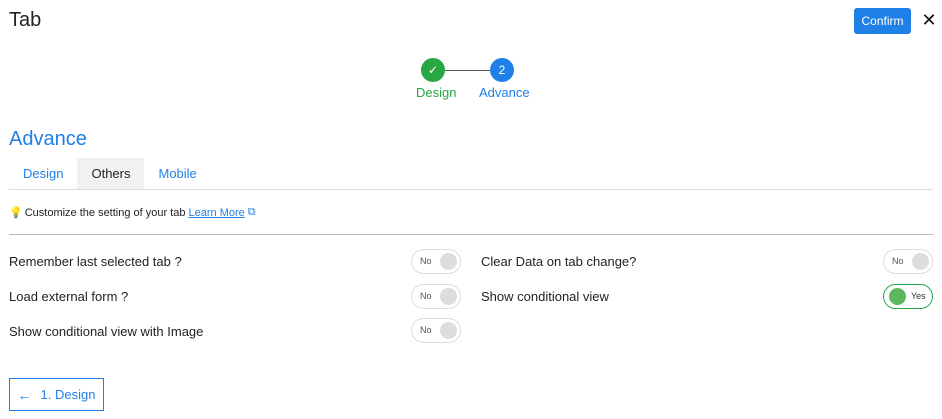 This screenshot has width=942, height=419. What do you see at coordinates (436, 261) in the screenshot?
I see `remember-last-tab-toggle: No` at bounding box center [436, 261].